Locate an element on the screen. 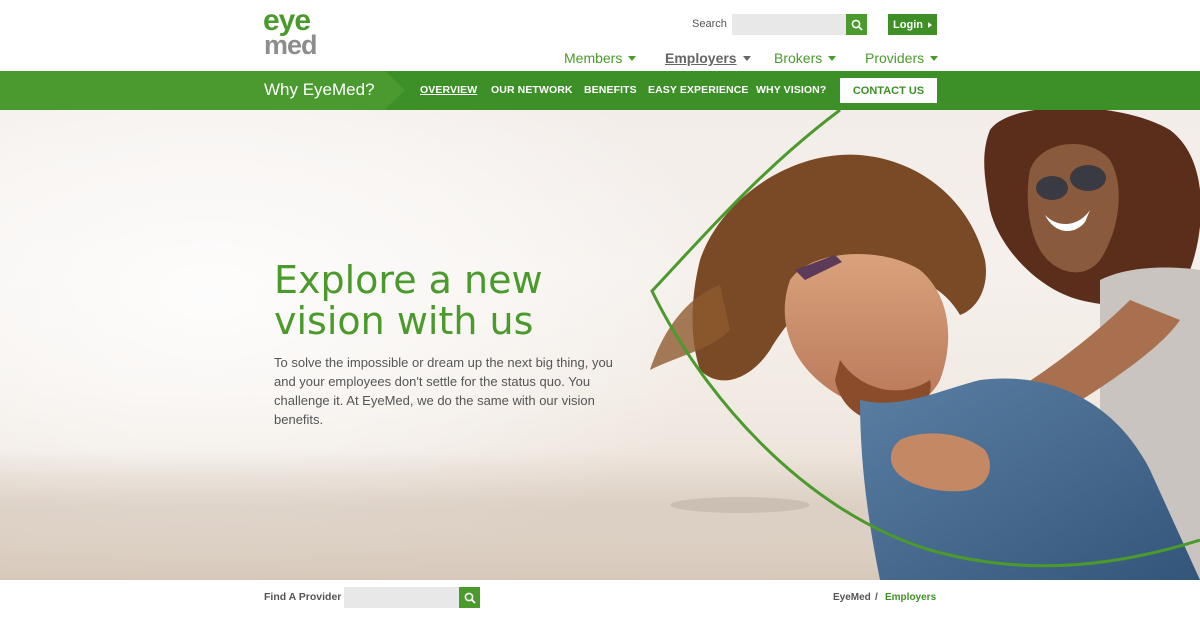 The width and height of the screenshot is (1200, 617). logo-med-text: med is located at coordinates (291, 45).